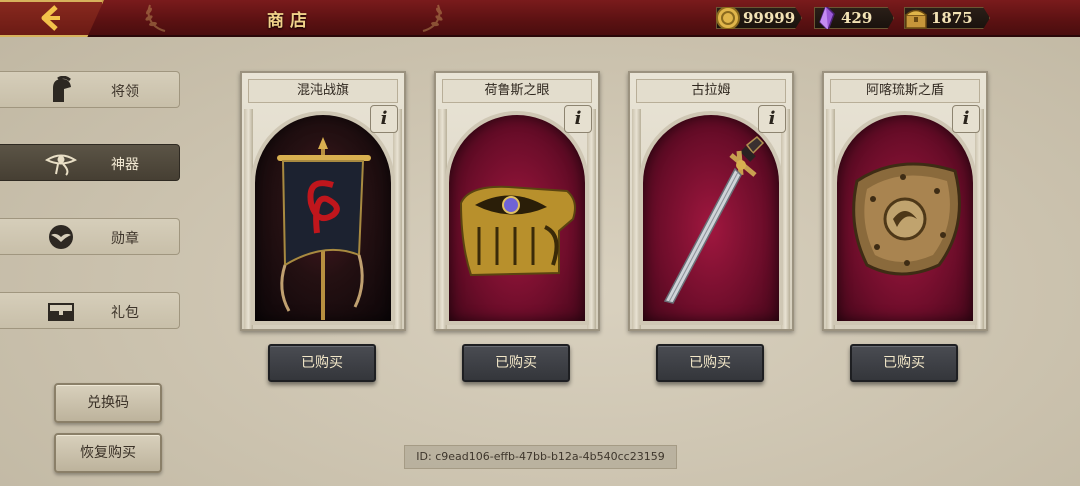  Describe the element at coordinates (857, 18) in the screenshot. I see `crystal-amount: 429` at that location.